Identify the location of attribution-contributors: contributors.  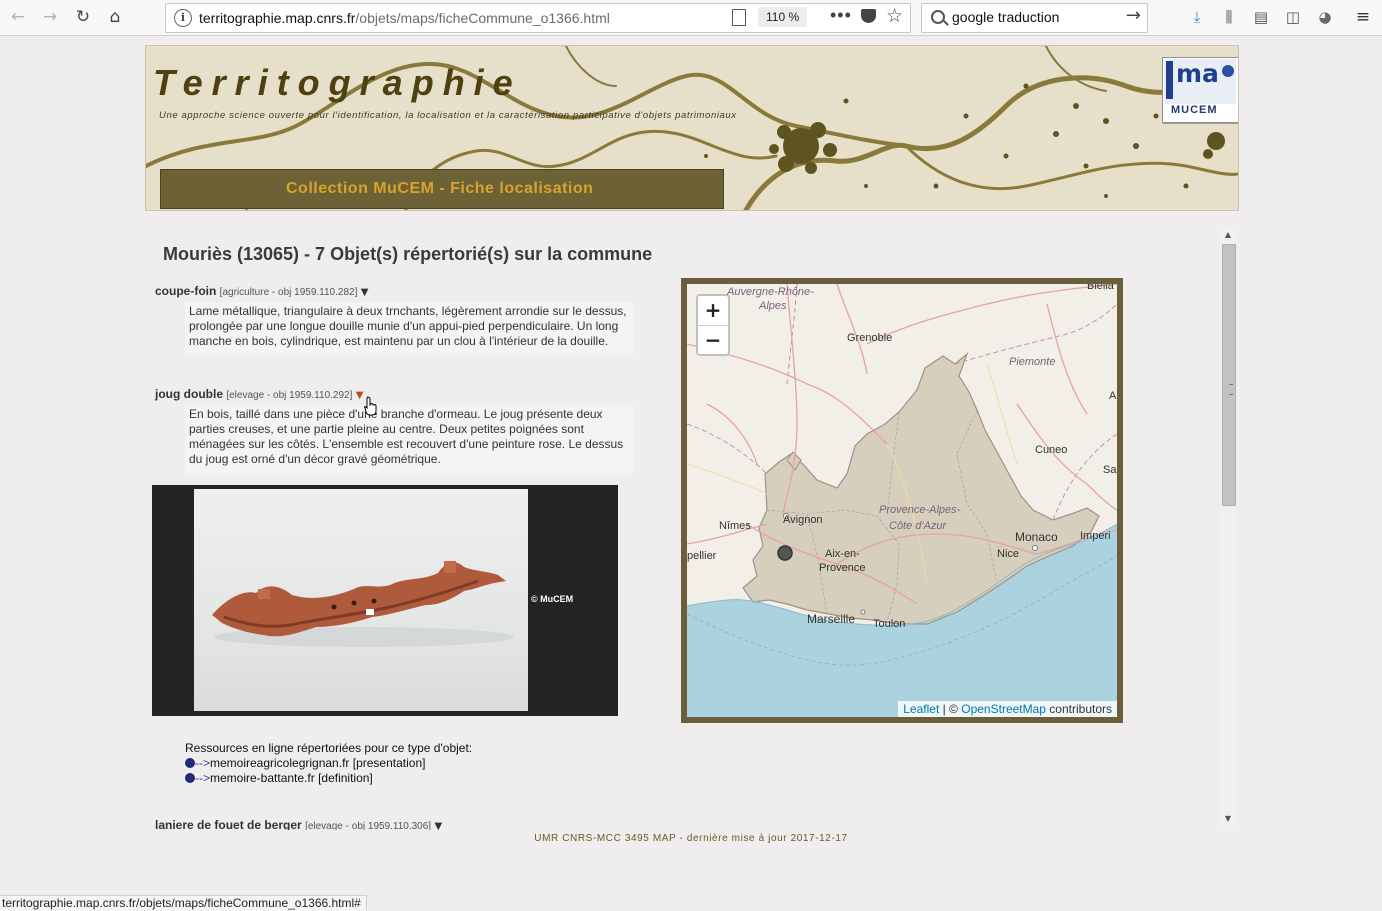
(1078, 709).